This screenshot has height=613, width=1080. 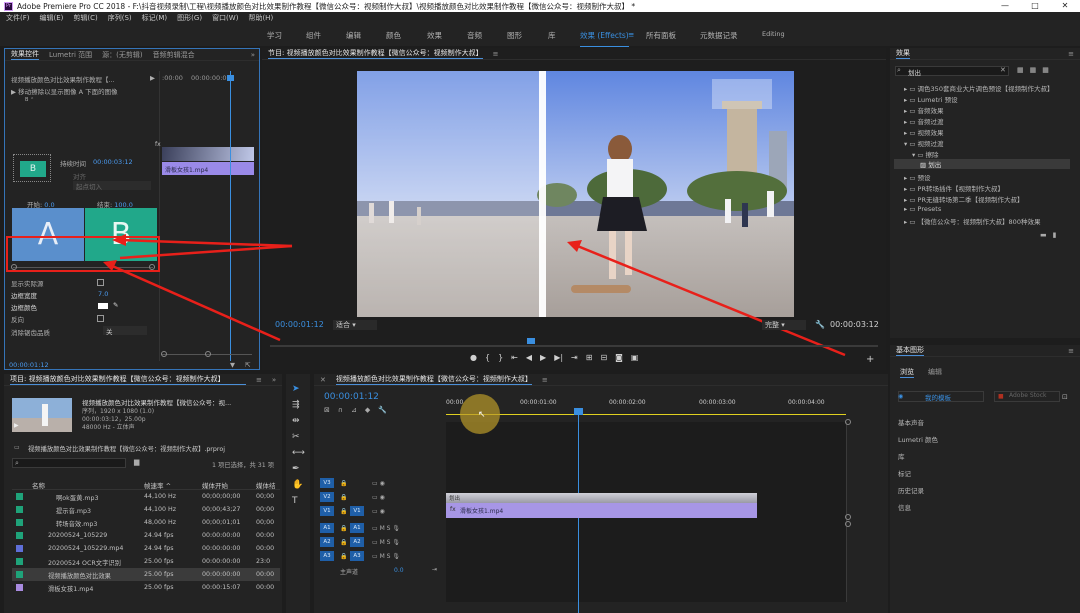 I want to click on effects-item-pr-seamless: ▸ ▭ PR无缝转场第二季【视频制作大叔】, so click(x=963, y=199).